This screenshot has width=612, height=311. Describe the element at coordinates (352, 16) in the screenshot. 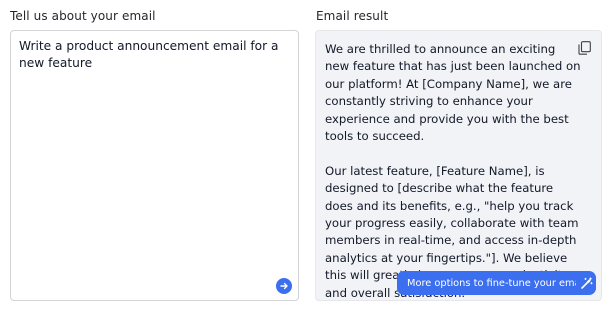

I see `result-section-label: Email result` at that location.